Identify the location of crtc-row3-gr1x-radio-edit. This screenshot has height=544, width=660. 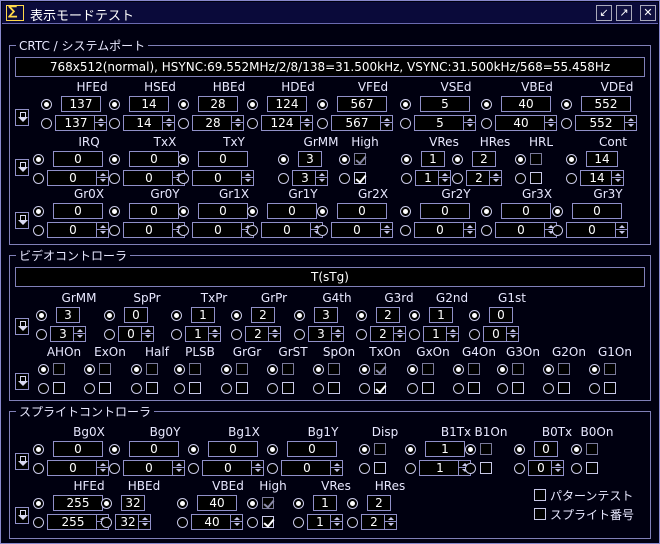
(183, 230).